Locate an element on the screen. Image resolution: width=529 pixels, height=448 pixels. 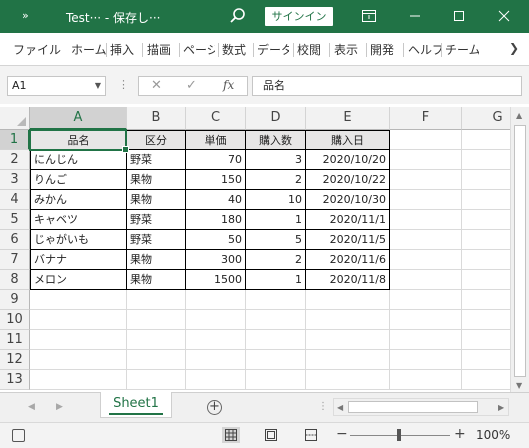
table-cell: 2020/11/5 is located at coordinates (348, 240).